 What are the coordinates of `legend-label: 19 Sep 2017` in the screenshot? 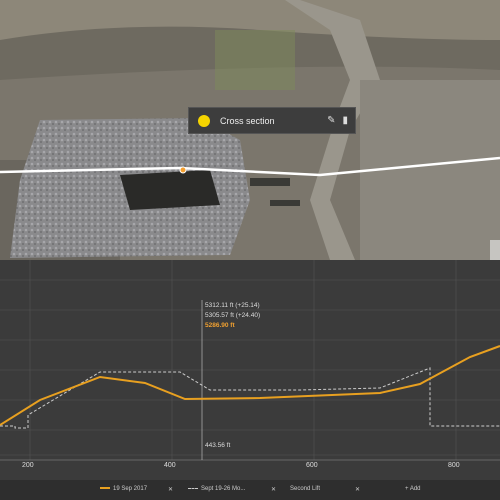 It's located at (130, 489).